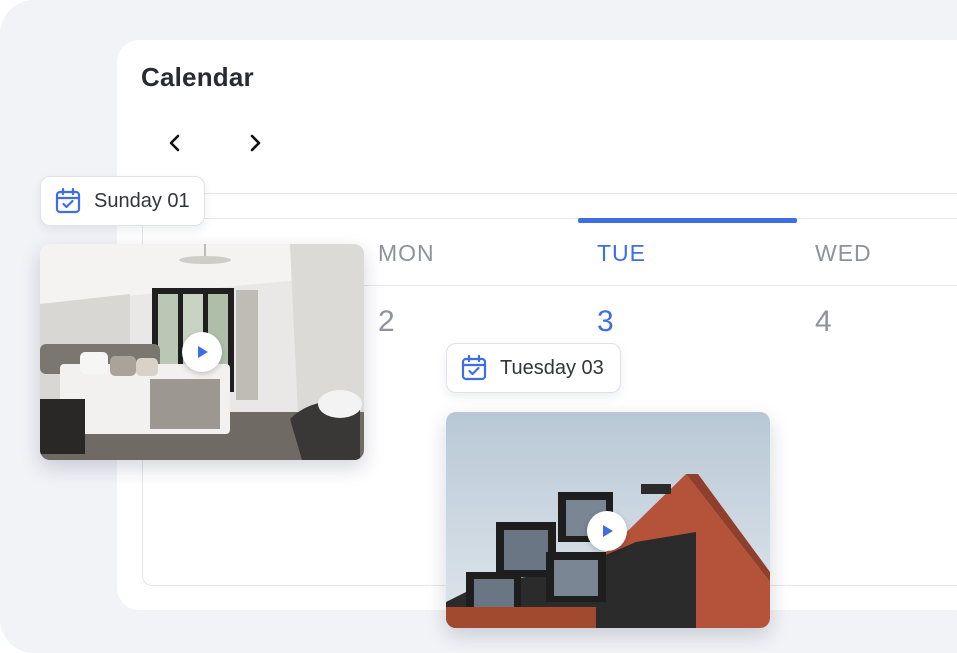 The image size is (957, 653). What do you see at coordinates (197, 77) in the screenshot?
I see `page-title: Calendar` at bounding box center [197, 77].